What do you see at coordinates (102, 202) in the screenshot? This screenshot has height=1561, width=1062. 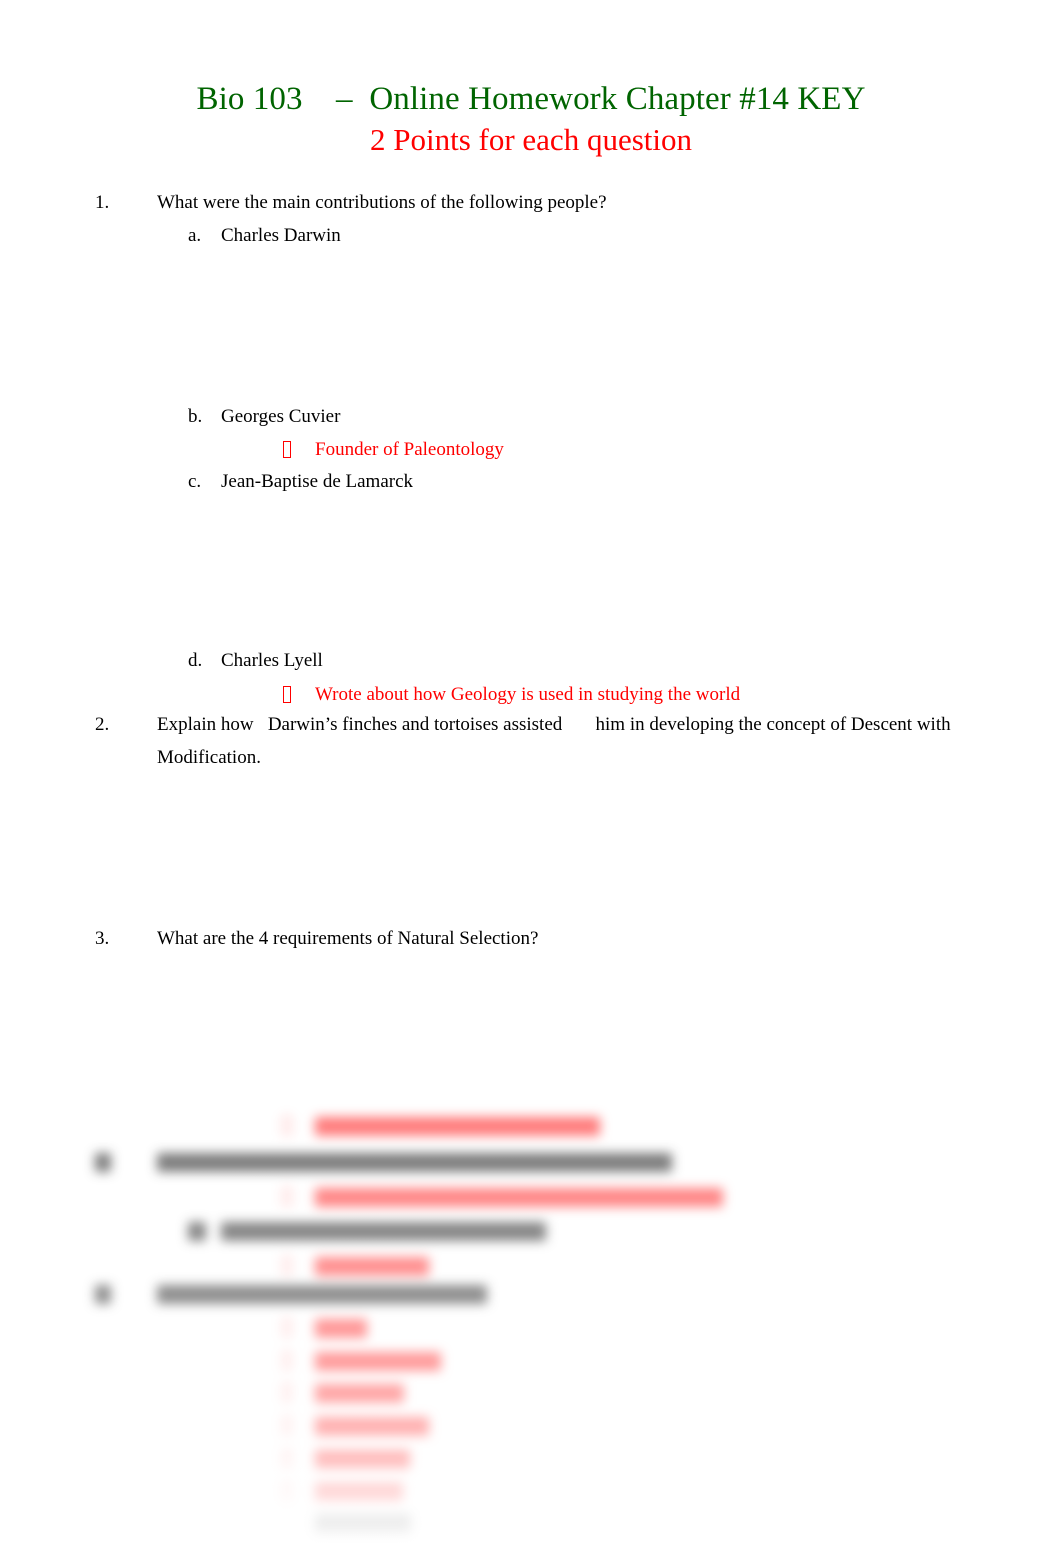 I see `question-1-number: 1.` at bounding box center [102, 202].